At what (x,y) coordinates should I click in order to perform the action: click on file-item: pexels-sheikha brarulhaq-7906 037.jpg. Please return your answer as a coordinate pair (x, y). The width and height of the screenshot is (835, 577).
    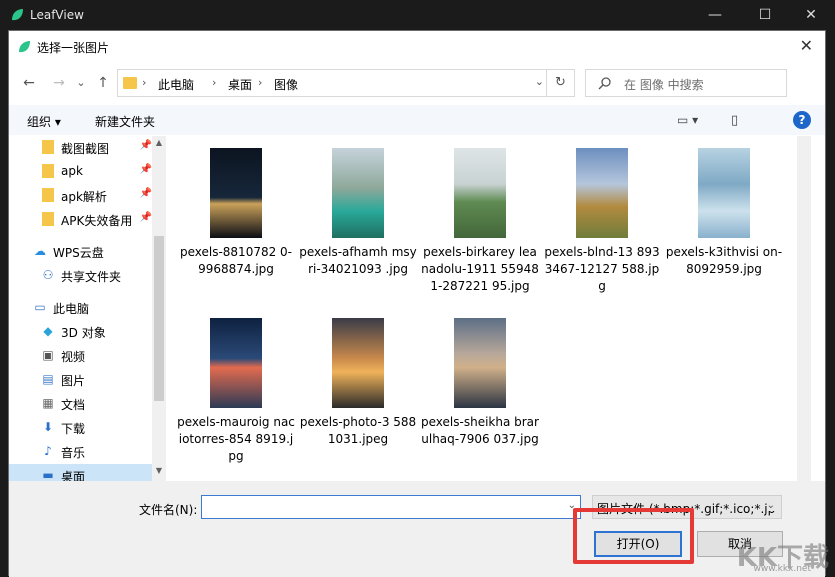
    Looking at the image, I should click on (480, 398).